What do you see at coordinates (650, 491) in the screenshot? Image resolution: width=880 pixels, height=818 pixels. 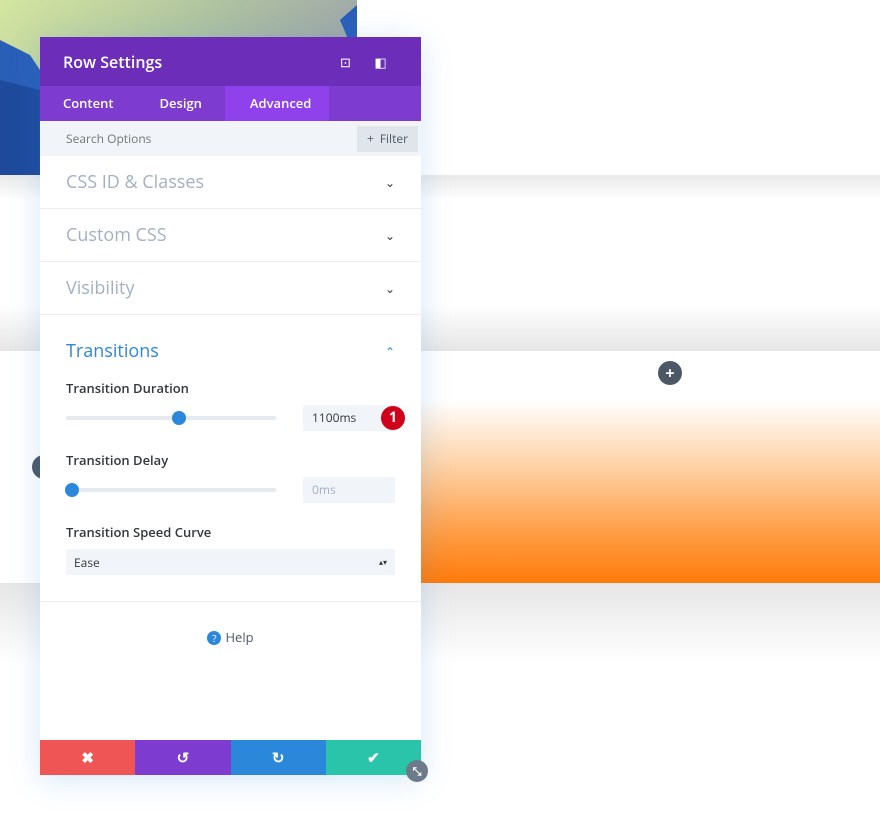 I see `orange-gradient-row` at bounding box center [650, 491].